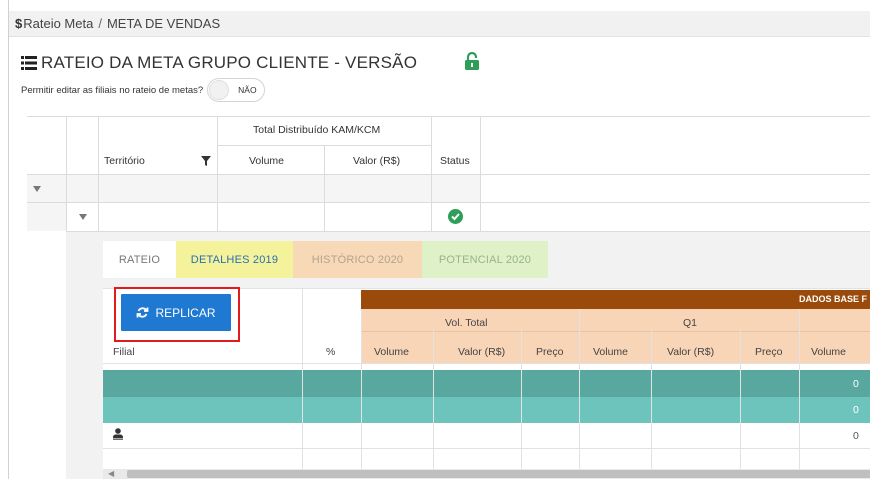  I want to click on subgroup-vol-total: Vol. Total, so click(466, 323).